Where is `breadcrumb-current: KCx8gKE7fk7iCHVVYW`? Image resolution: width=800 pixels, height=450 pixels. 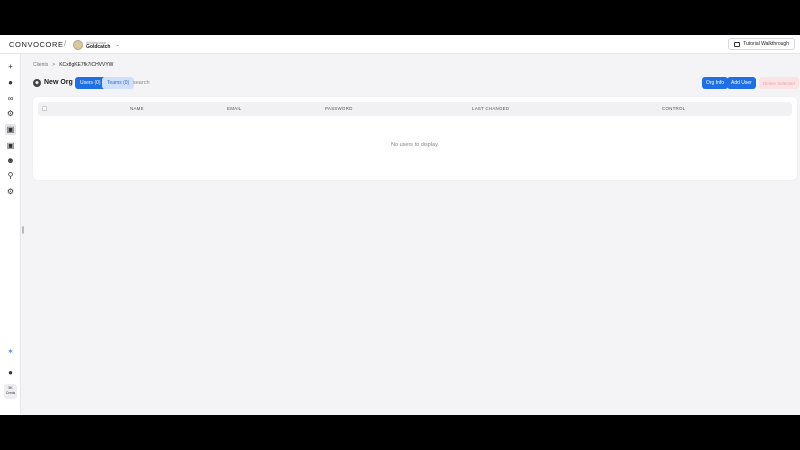 breadcrumb-current: KCx8gKE7fk7iCHVVYW is located at coordinates (86, 65).